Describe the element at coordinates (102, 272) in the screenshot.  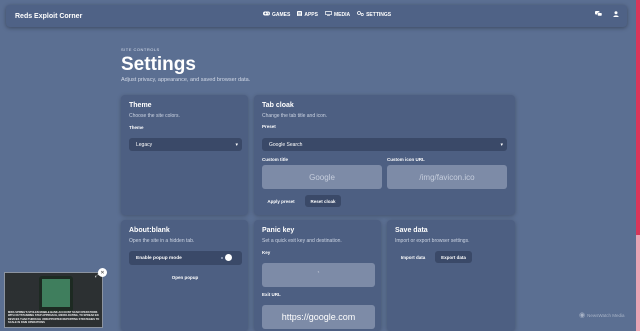
I see `close-icon: ✕` at that location.